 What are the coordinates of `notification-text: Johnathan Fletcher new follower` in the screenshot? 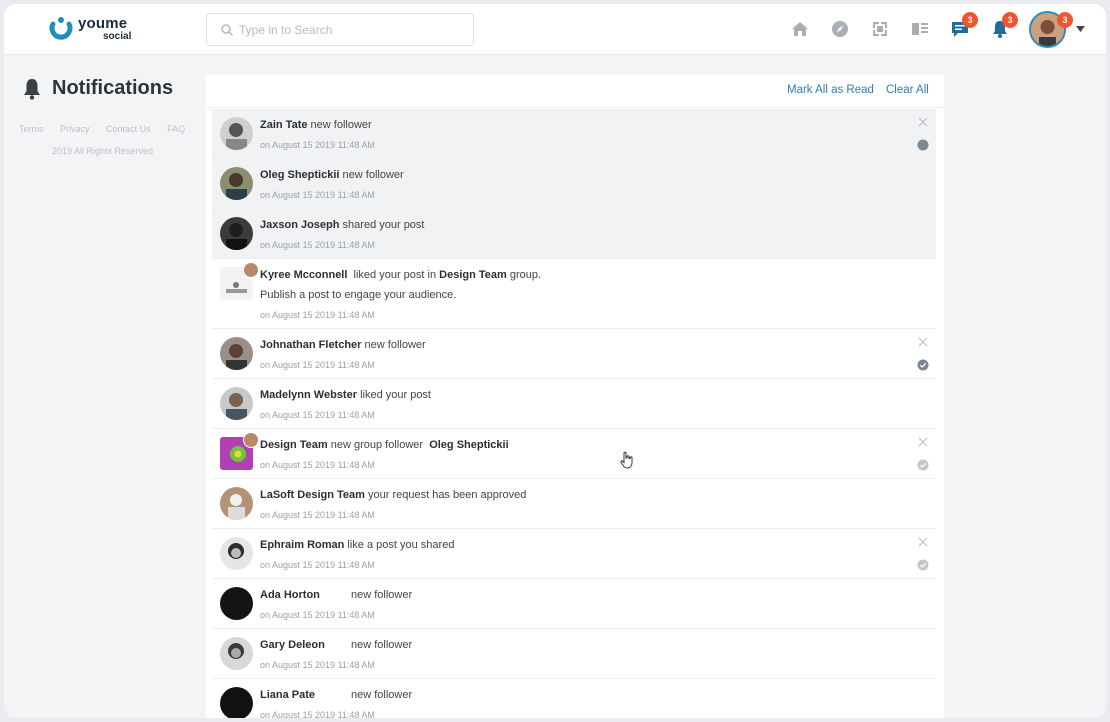 It's located at (343, 345).